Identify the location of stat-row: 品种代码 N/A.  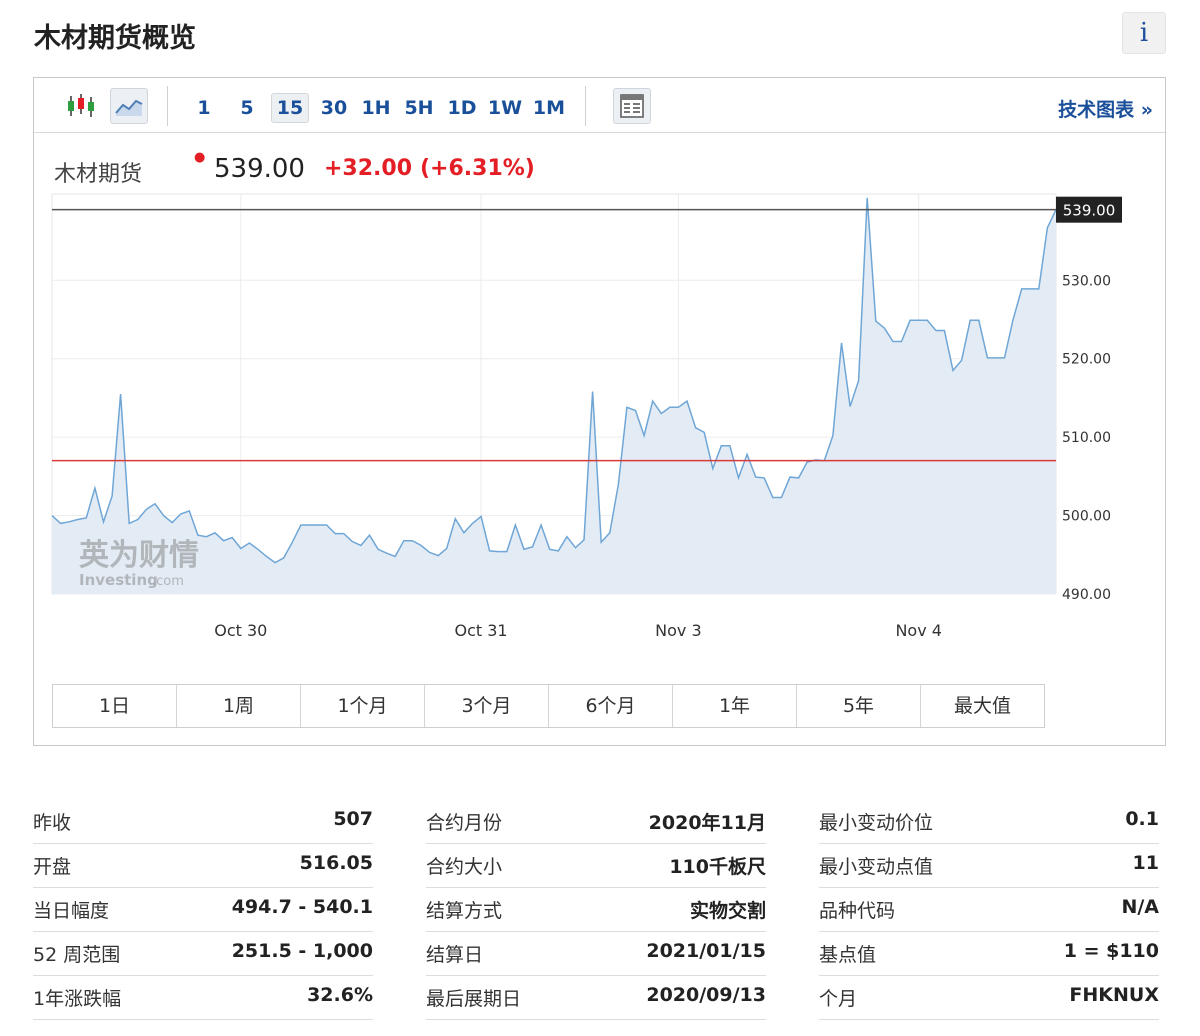
(989, 910).